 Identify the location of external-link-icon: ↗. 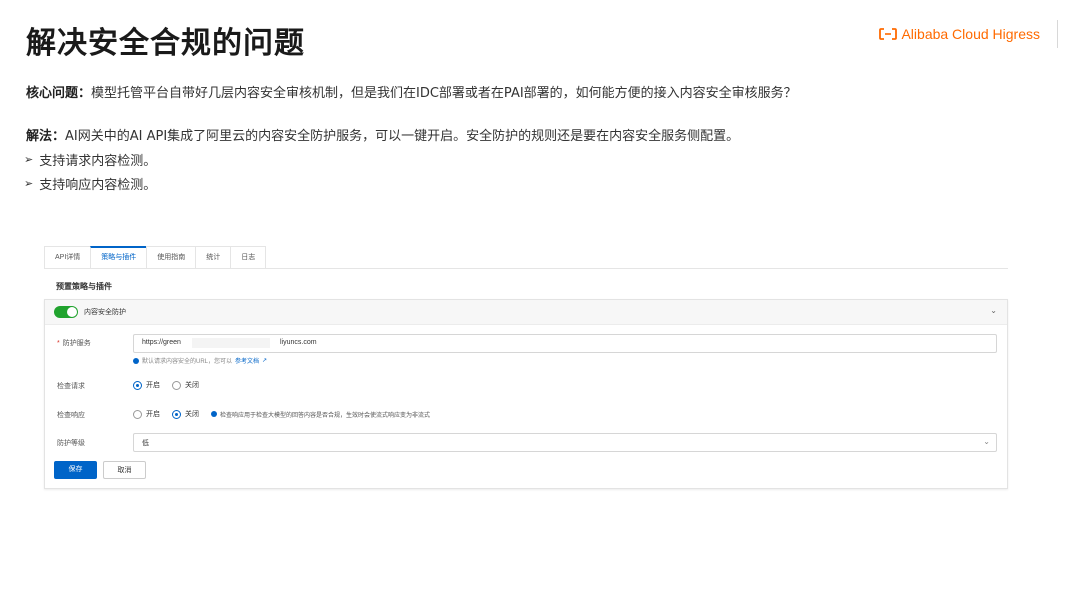
(264, 360).